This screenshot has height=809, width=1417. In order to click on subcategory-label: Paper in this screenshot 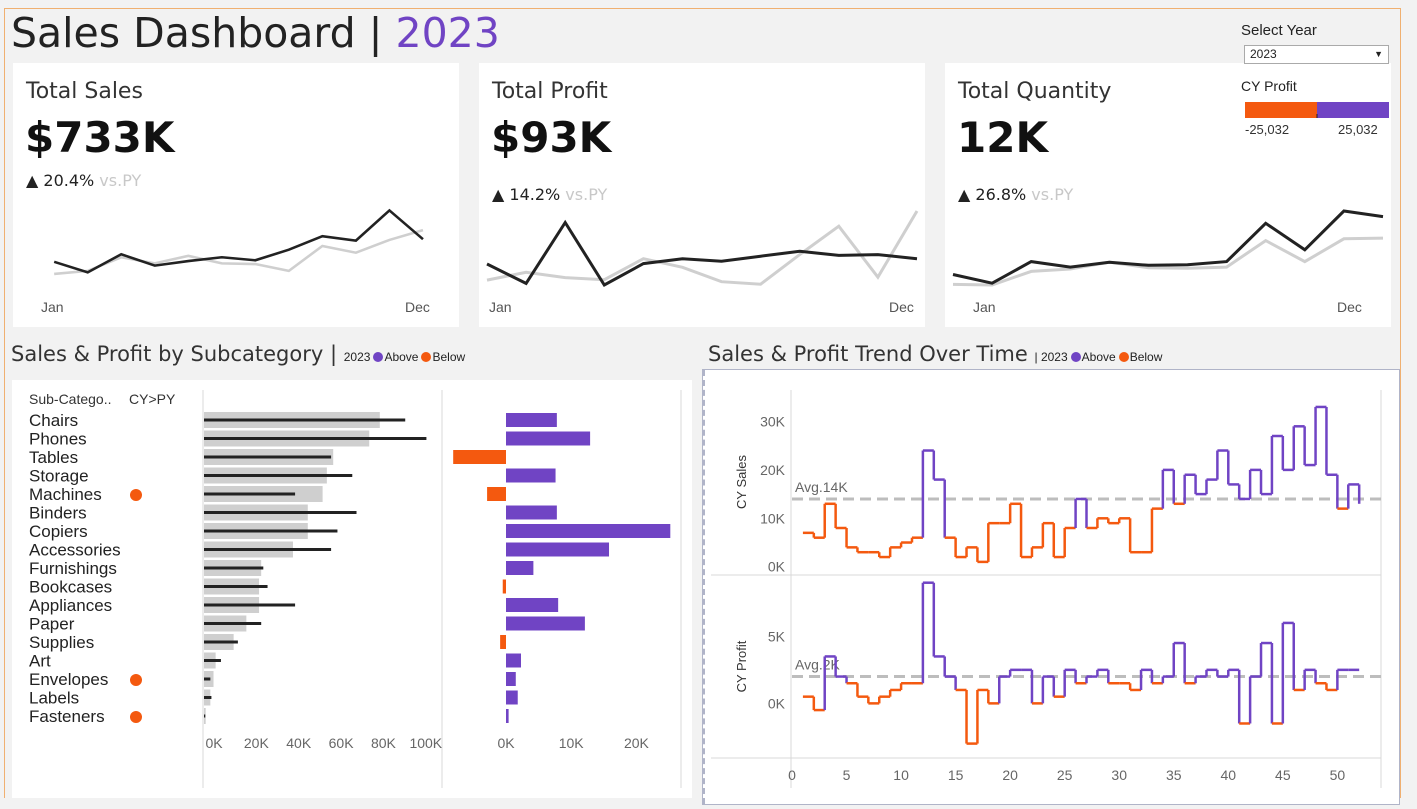, I will do `click(52, 624)`.